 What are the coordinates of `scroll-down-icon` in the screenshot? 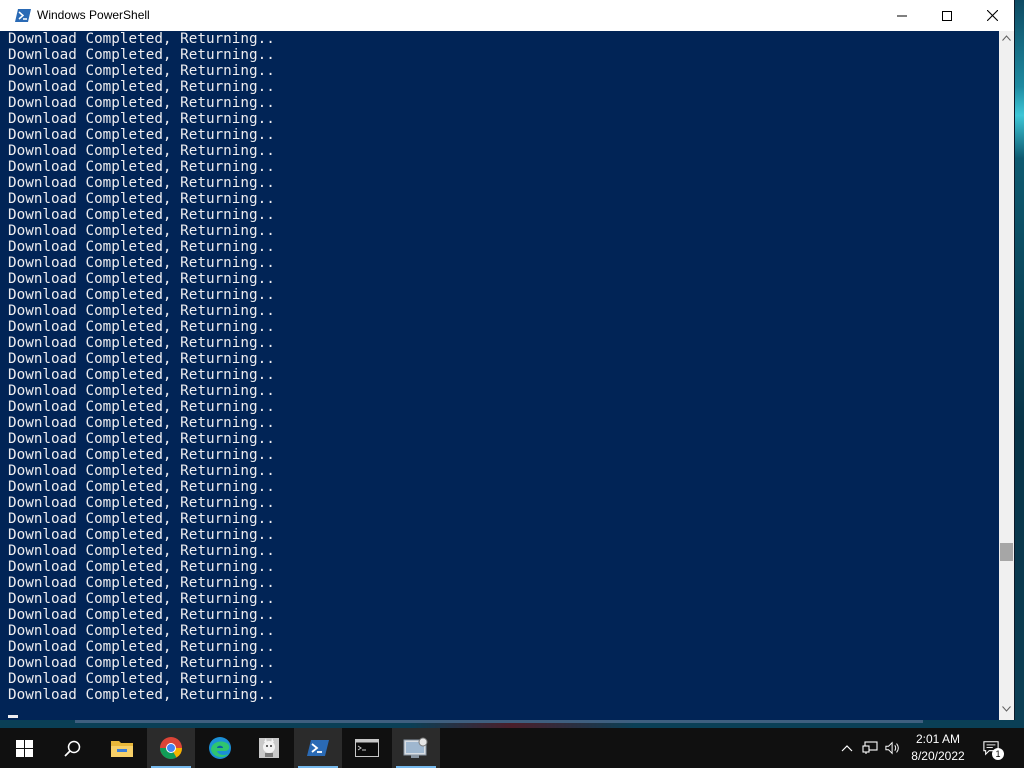 It's located at (1006, 709).